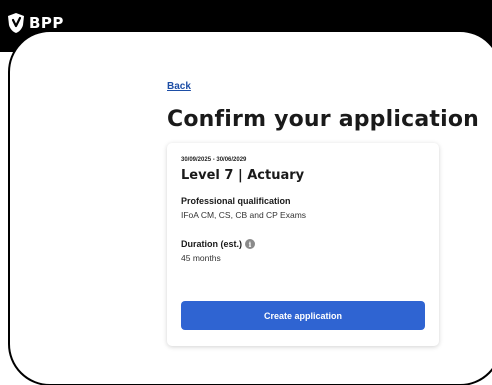  I want to click on course-title: Level 7 | Actuary, so click(243, 175).